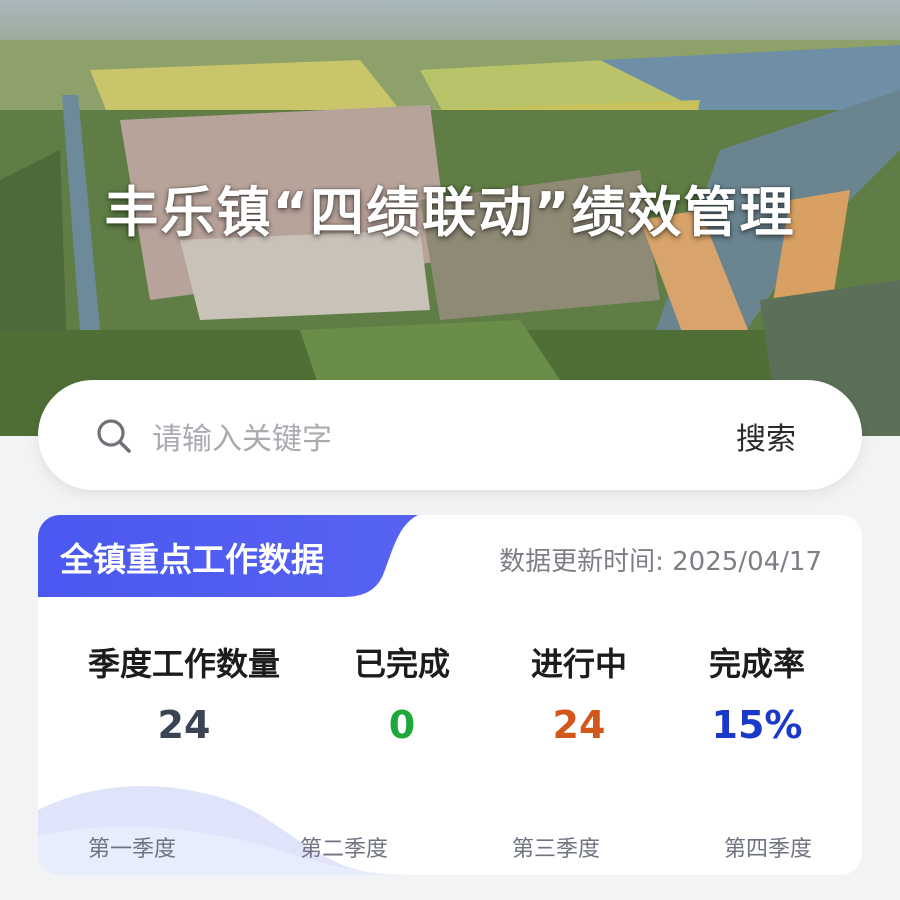 Image resolution: width=900 pixels, height=900 pixels. Describe the element at coordinates (768, 847) in the screenshot. I see `quarter-tab-4: 第四季度` at that location.